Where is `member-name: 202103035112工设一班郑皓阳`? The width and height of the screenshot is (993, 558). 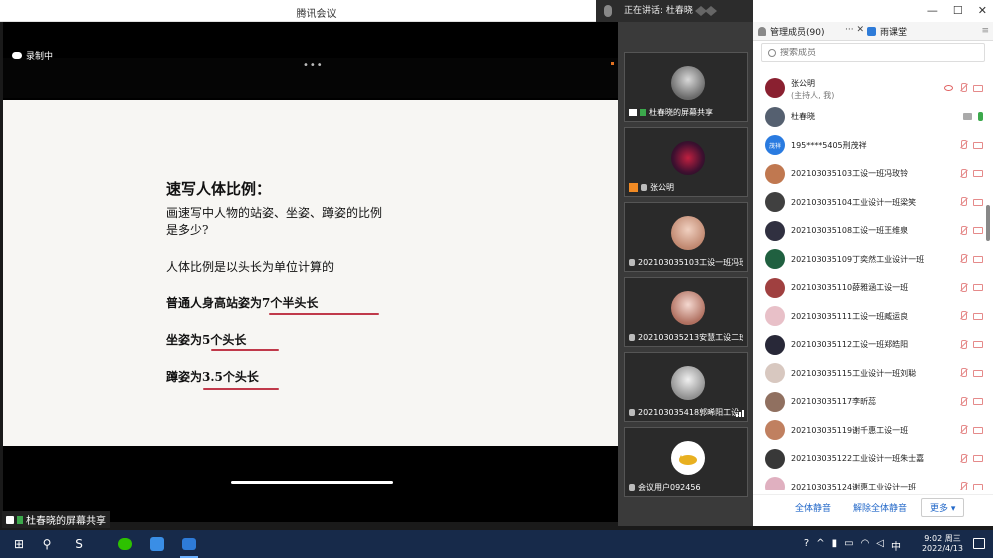 member-name: 202103035112工设一班郑皓阳 is located at coordinates (850, 345).